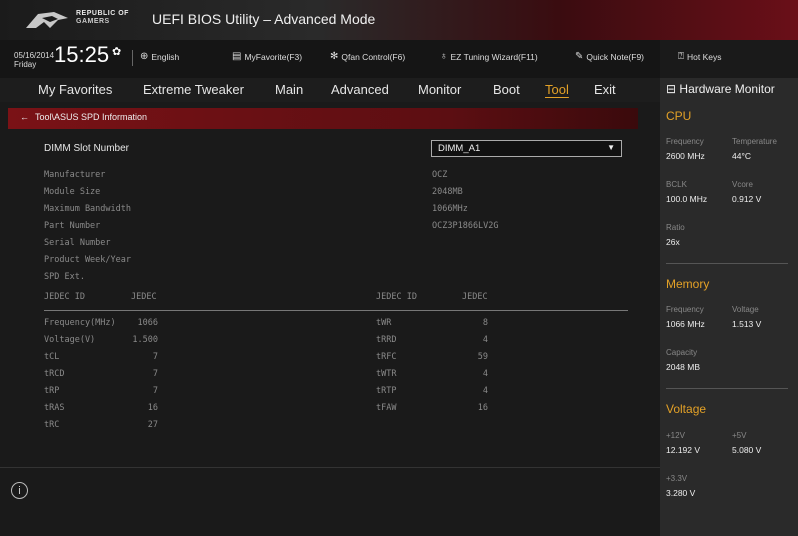 The image size is (798, 536). What do you see at coordinates (682, 352) in the screenshot?
I see `memory-capacity-label: Capacity` at bounding box center [682, 352].